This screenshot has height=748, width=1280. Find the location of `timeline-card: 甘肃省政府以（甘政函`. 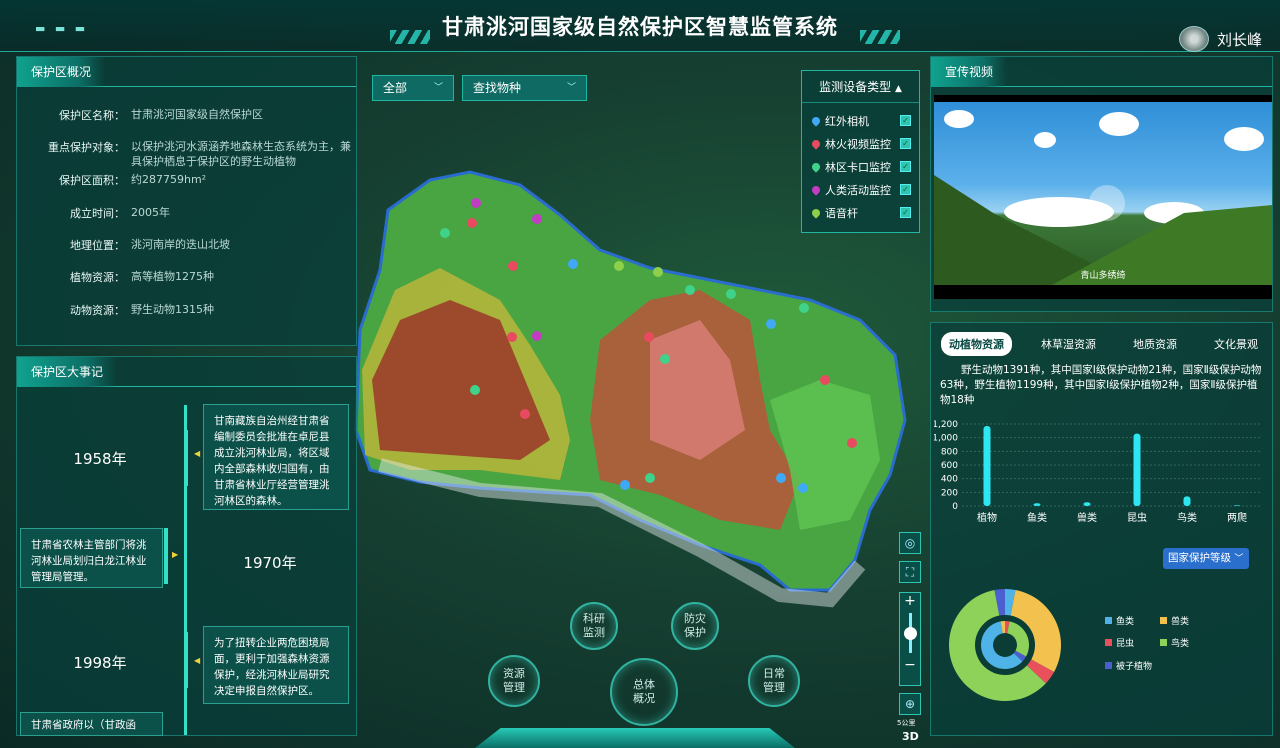

timeline-card: 甘肃省政府以（甘政函 is located at coordinates (91, 724).